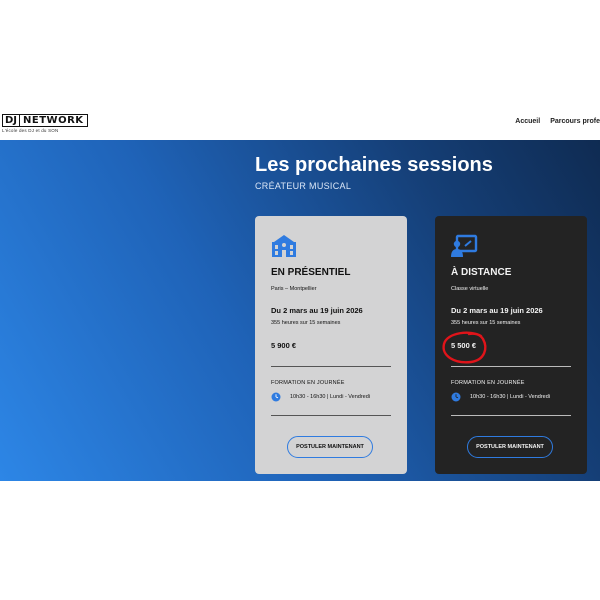  I want to click on nav-item-accueil: Accueil, so click(527, 121).